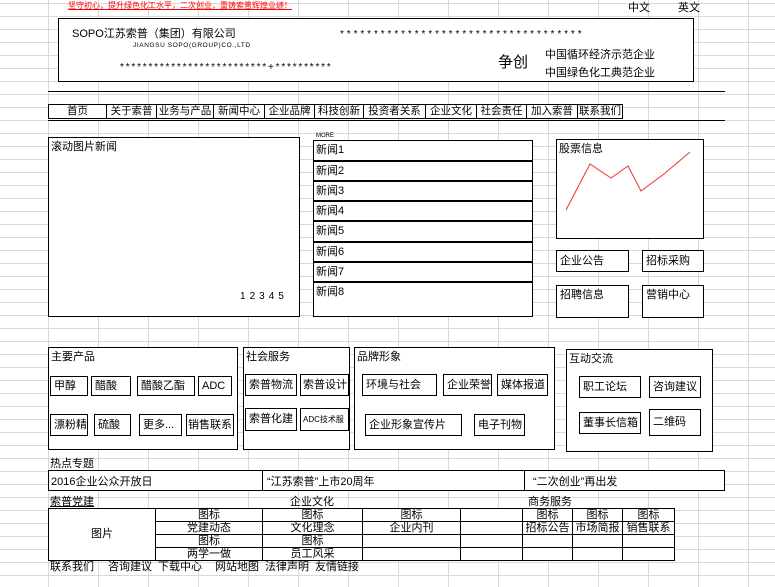 The image size is (775, 587). I want to click on culture-journal-icon: 图标, so click(411, 515).